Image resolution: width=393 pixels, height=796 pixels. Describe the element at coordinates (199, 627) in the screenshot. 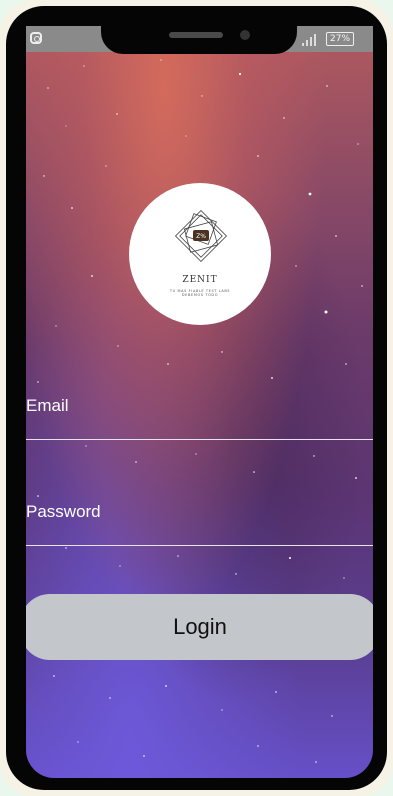

I see `login-button: Login` at that location.